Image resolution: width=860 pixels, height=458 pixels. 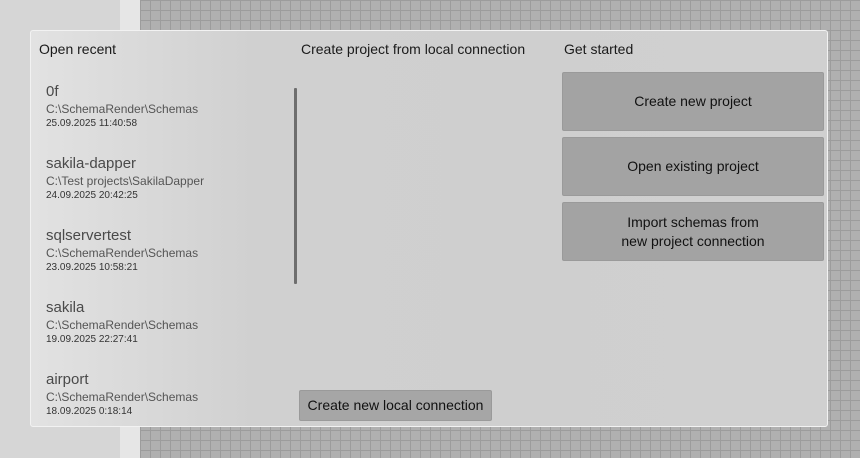 What do you see at coordinates (89, 235) in the screenshot?
I see `recent-item-name: sqlservertest` at bounding box center [89, 235].